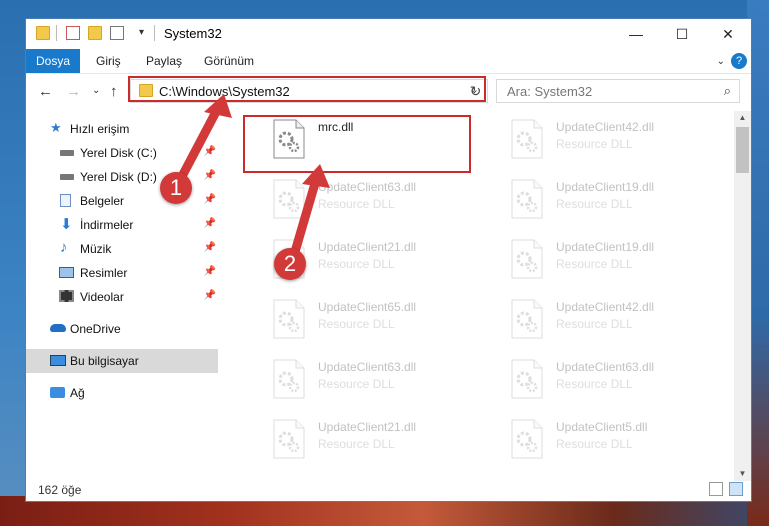 Image resolution: width=769 pixels, height=526 pixels. I want to click on chevron-down-icon: ▾, so click(141, 32).